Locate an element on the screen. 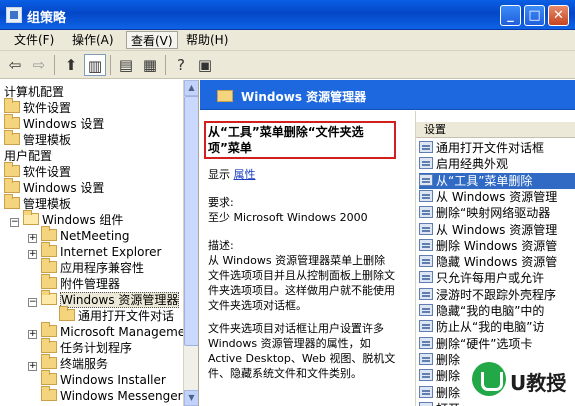  help-icon: ? is located at coordinates (181, 65).